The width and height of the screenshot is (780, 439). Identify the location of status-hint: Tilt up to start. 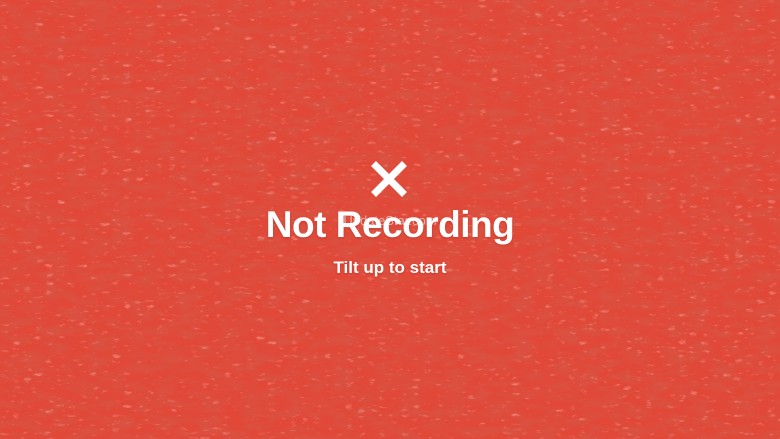
(390, 267).